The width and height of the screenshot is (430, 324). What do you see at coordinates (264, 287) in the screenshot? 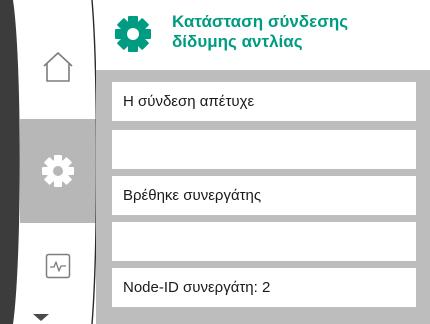
I see `list-item-partner-node-id: Node-ID συνεργάτη: 2` at bounding box center [264, 287].